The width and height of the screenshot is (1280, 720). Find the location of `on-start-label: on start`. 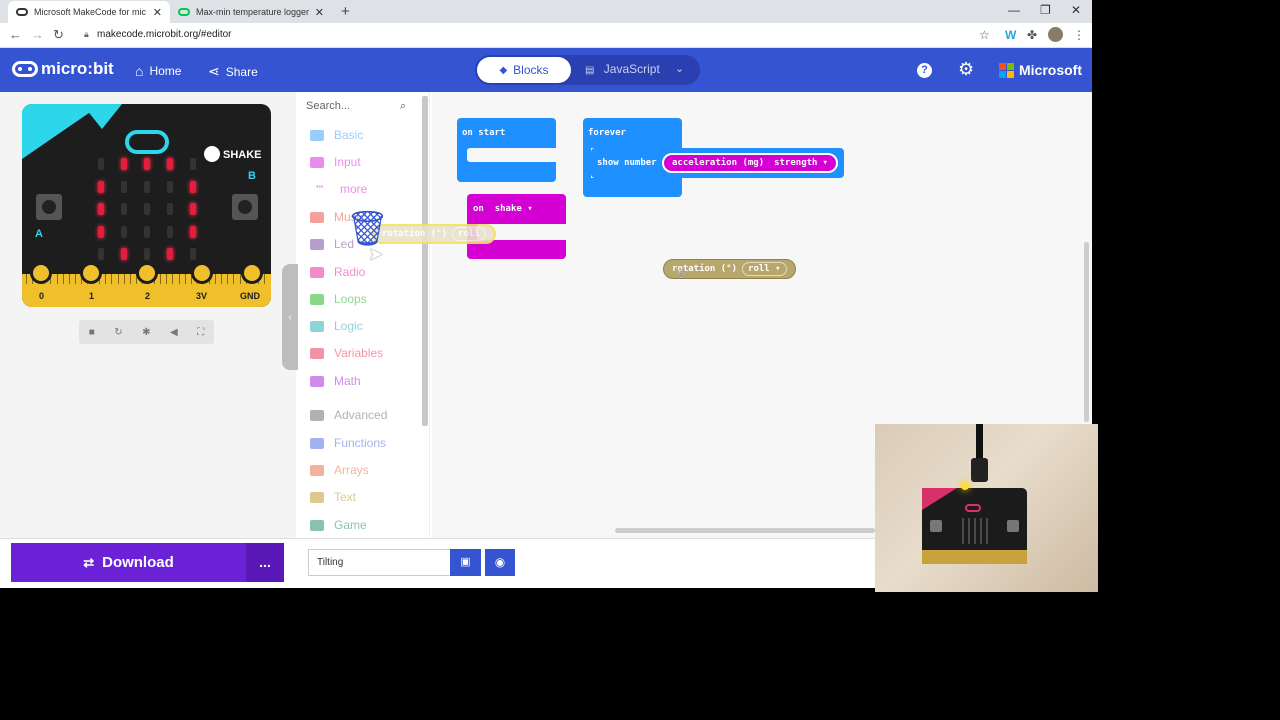

on-start-label: on start is located at coordinates (484, 133).